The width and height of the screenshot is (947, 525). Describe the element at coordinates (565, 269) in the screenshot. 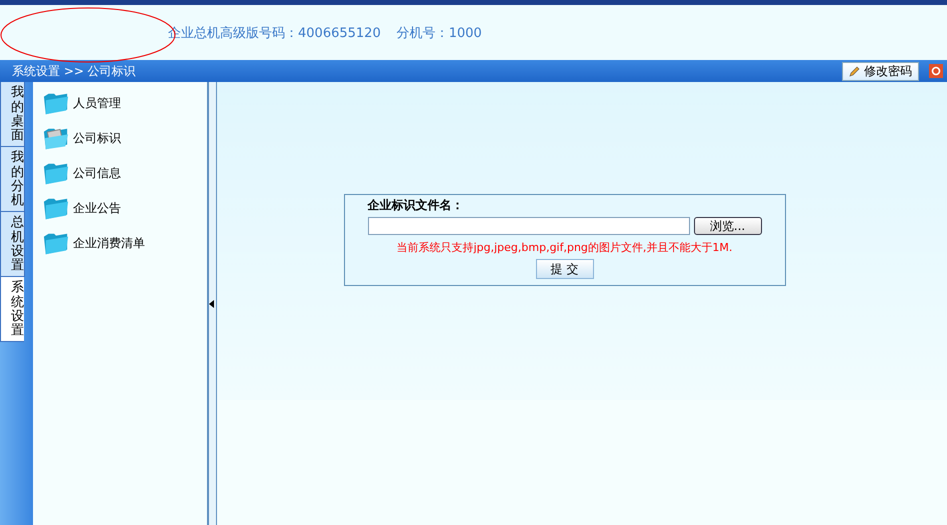

I see `submit-button: 提 交` at that location.